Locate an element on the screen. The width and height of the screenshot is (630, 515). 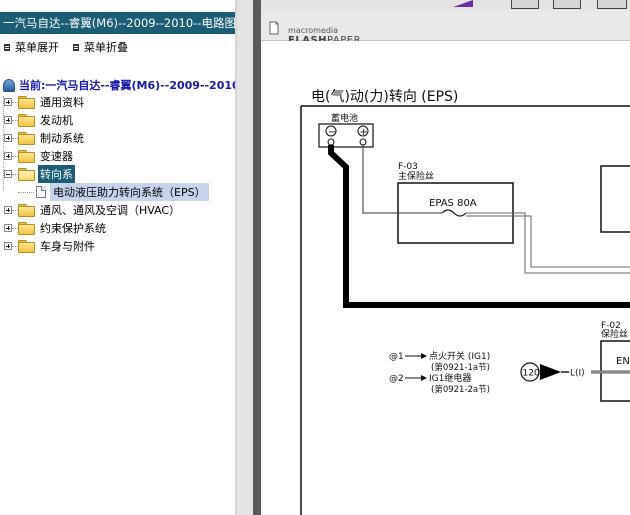
tree-item-label: 发动机 is located at coordinates (56, 120).